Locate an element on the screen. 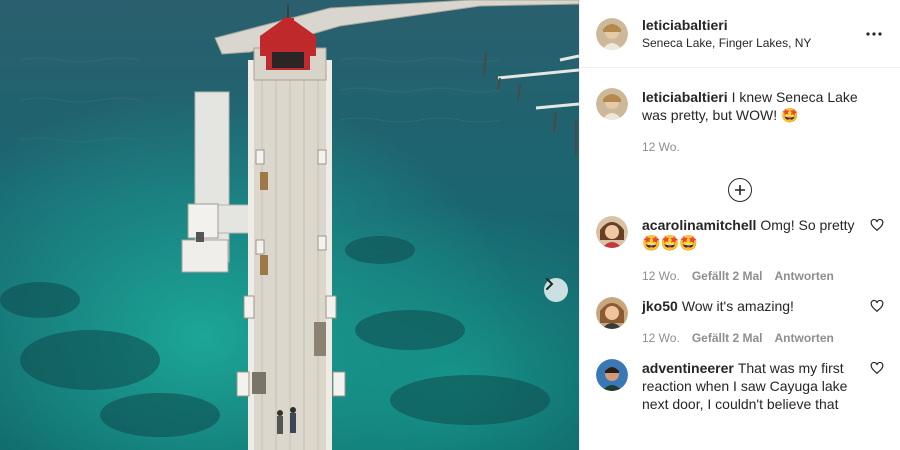 The height and width of the screenshot is (450, 900). comment-text: Wow it's amazing! is located at coordinates (737, 306).